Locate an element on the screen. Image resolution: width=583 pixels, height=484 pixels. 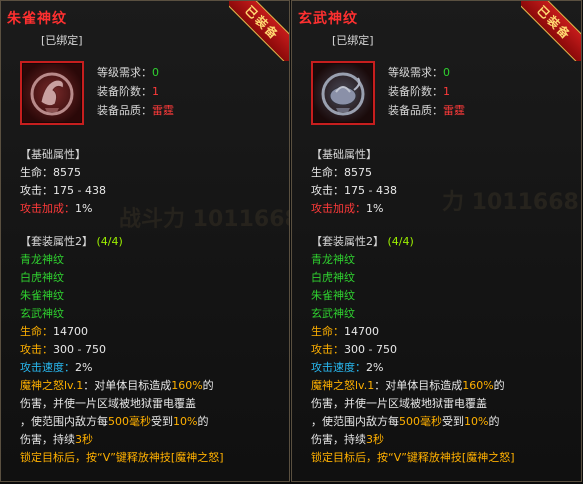
combat-power-watermark: 力 1011668 is located at coordinates (510, 202).